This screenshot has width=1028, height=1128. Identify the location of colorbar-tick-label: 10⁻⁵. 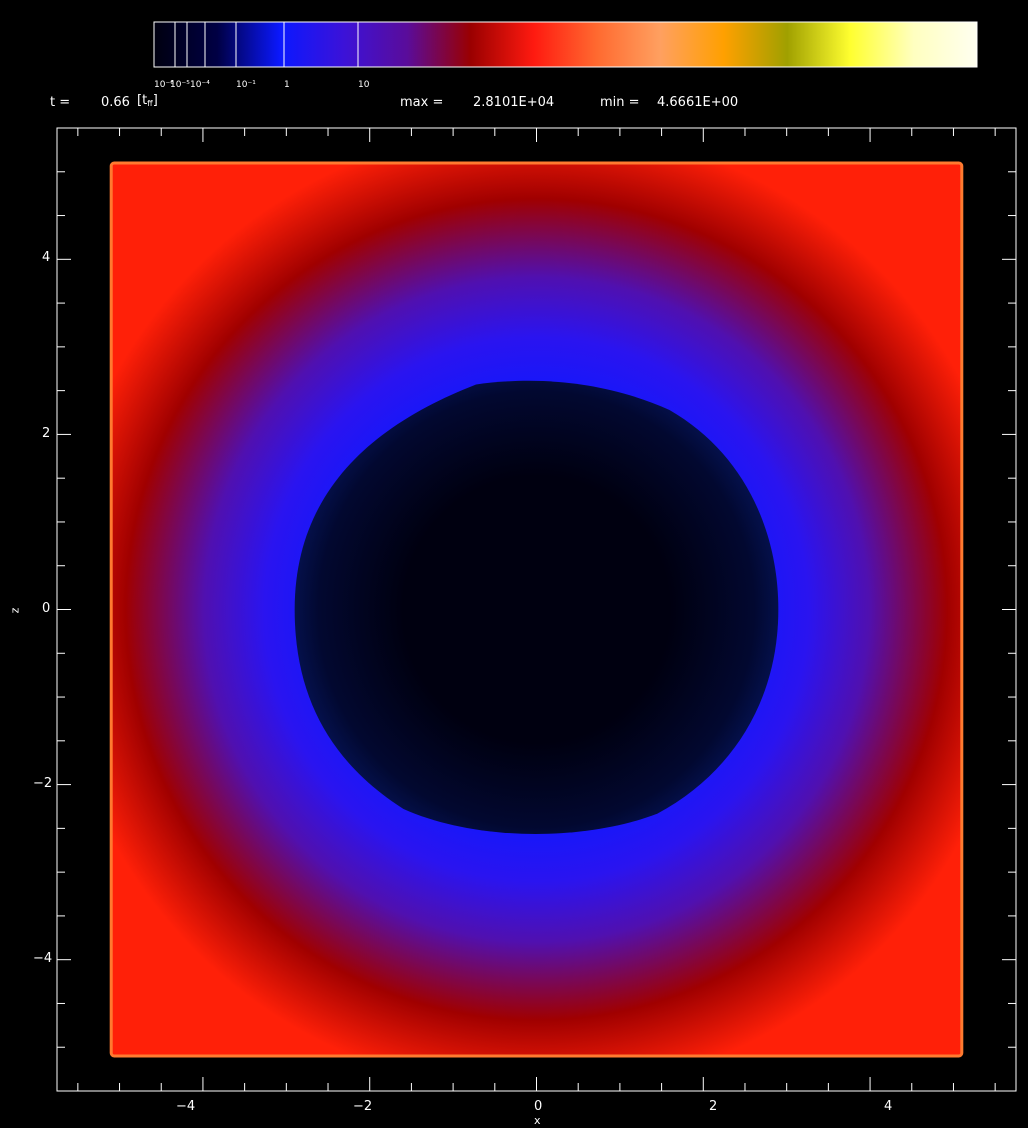
(180, 85).